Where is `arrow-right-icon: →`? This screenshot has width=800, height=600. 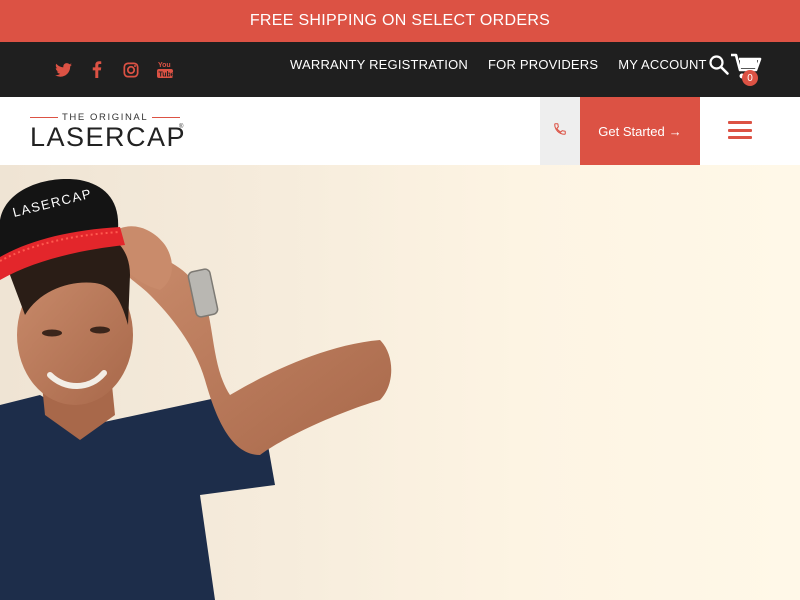
arrow-right-icon: → is located at coordinates (675, 131).